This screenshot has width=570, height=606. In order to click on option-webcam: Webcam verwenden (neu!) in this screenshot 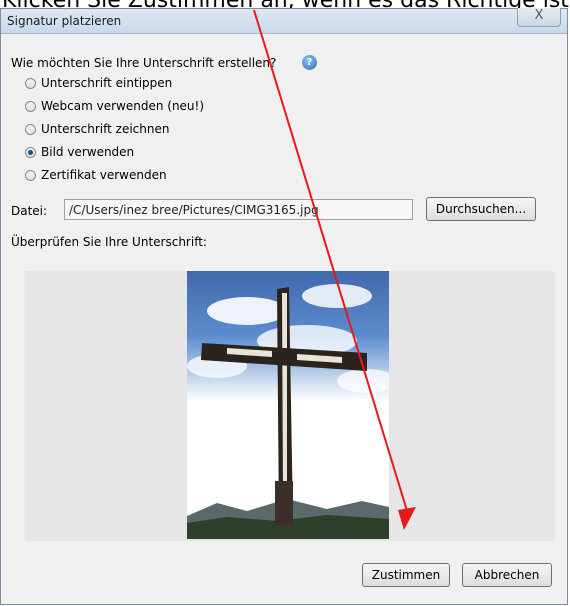, I will do `click(114, 106)`.